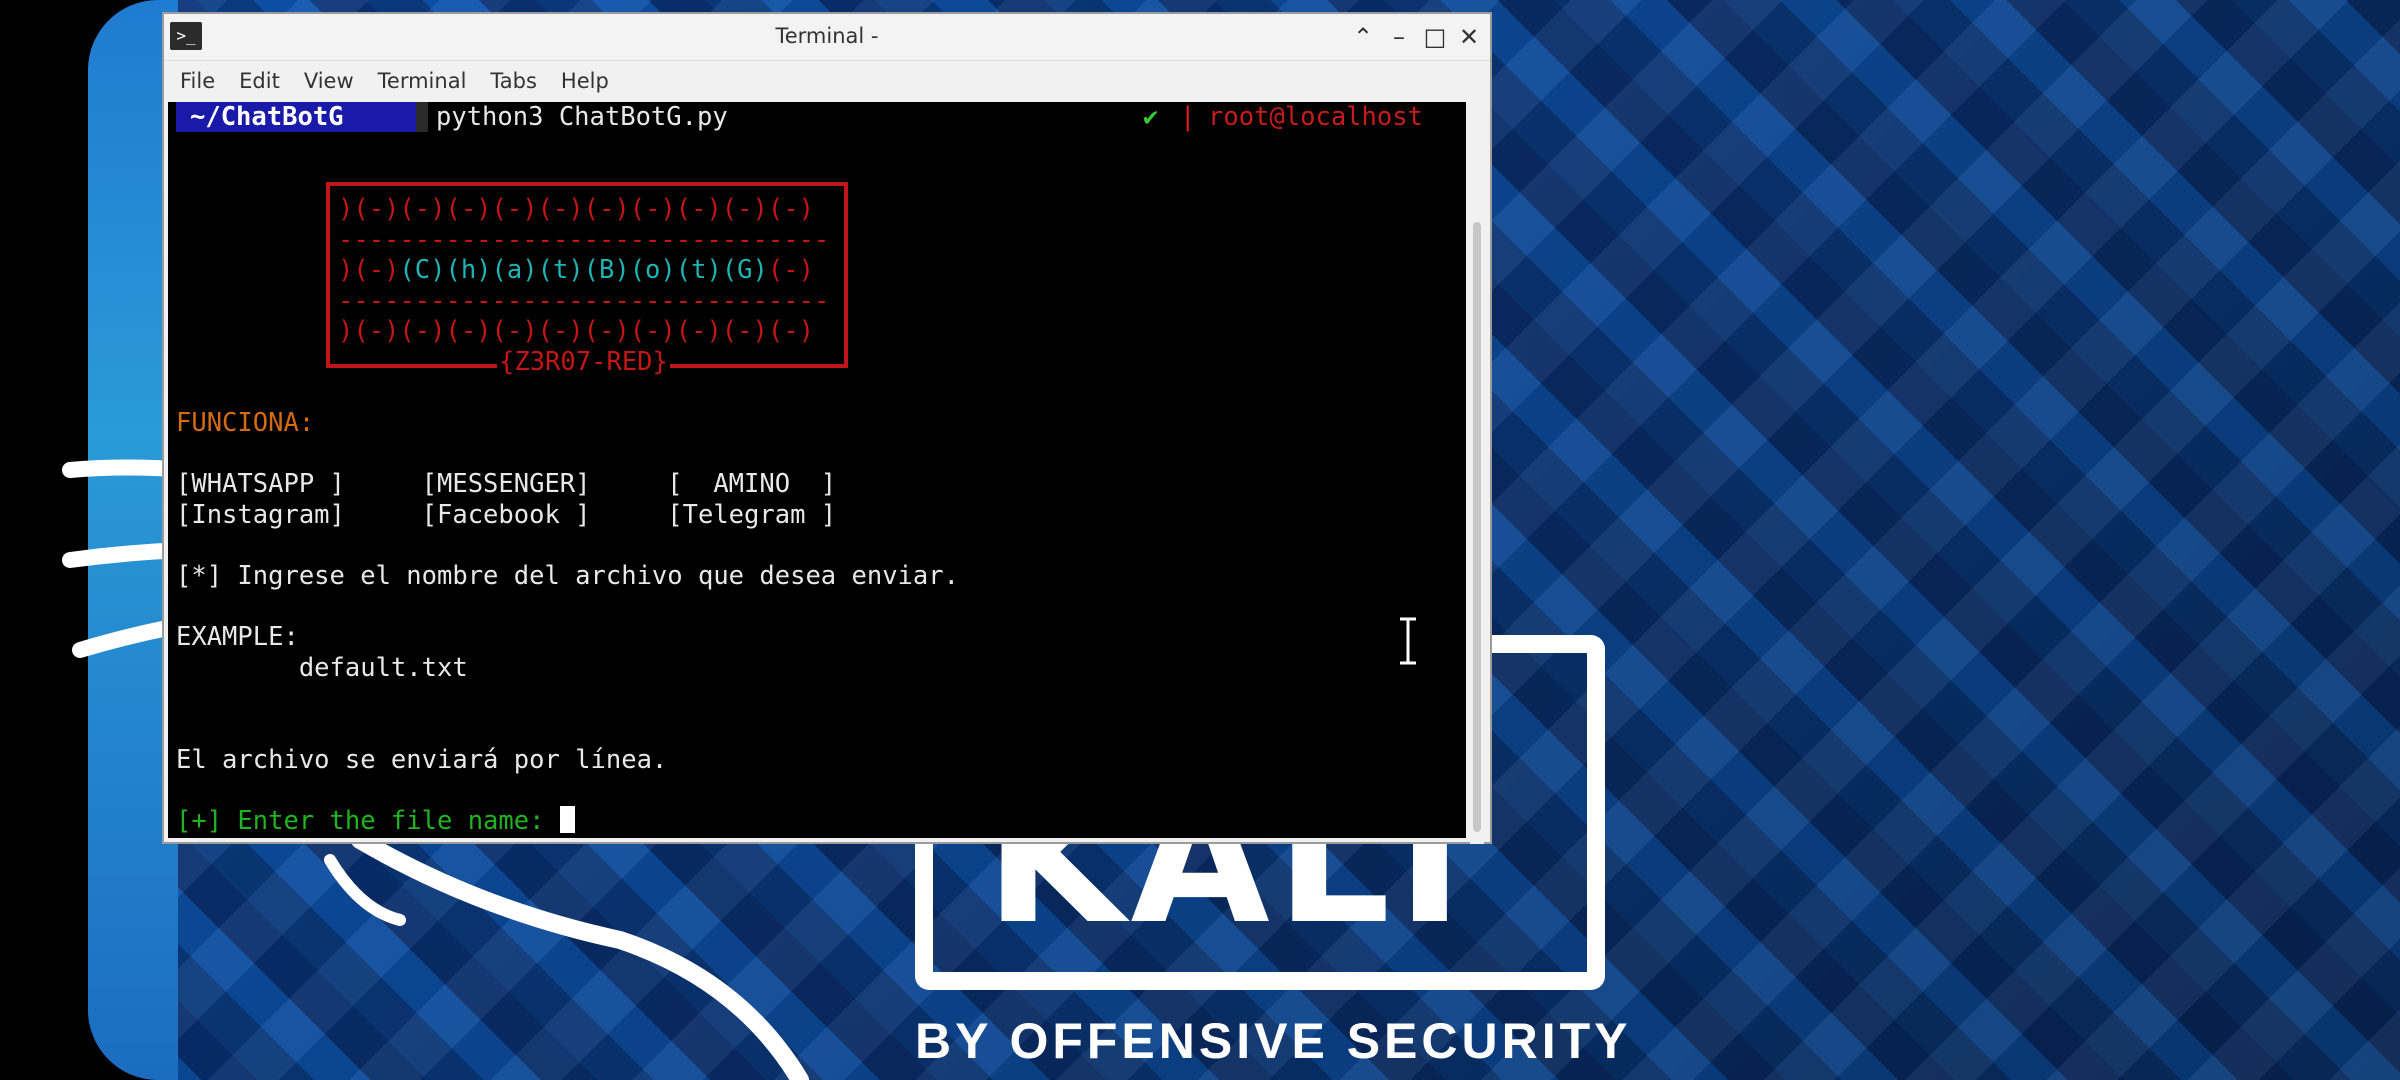 This screenshot has width=2400, height=1080. I want to click on chevron-up-icon: ⌃, so click(1363, 37).